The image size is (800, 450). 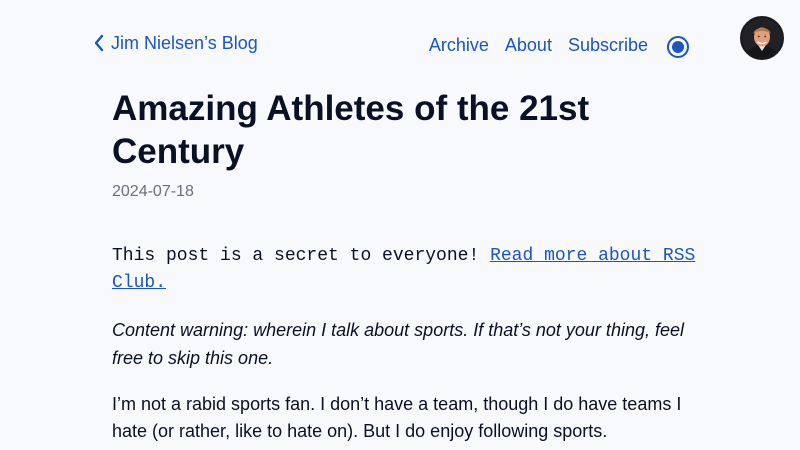 I want to click on theme-toggle-icon, so click(x=678, y=47).